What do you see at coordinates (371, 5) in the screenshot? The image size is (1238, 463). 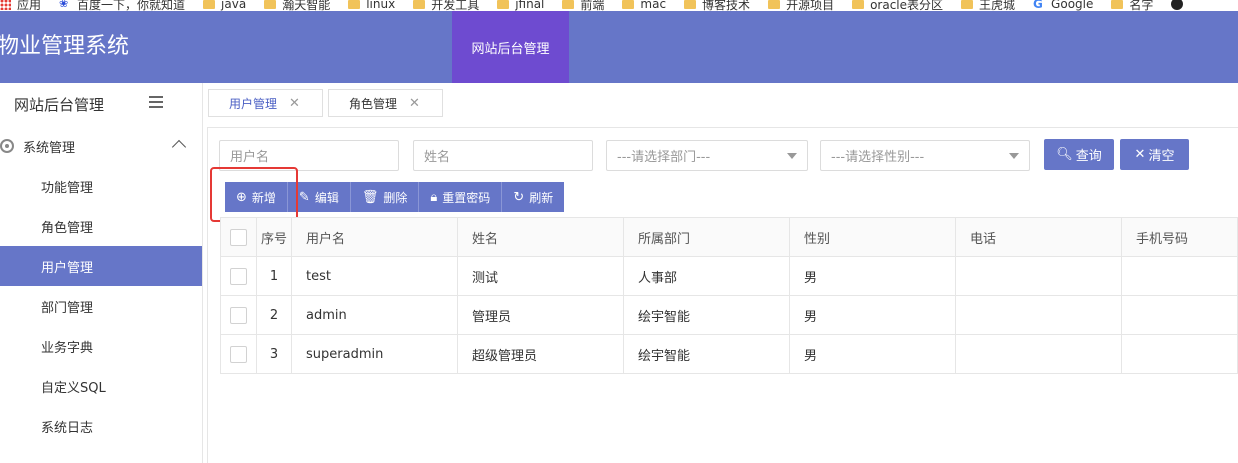 I see `bookmark-folder: linux` at bounding box center [371, 5].